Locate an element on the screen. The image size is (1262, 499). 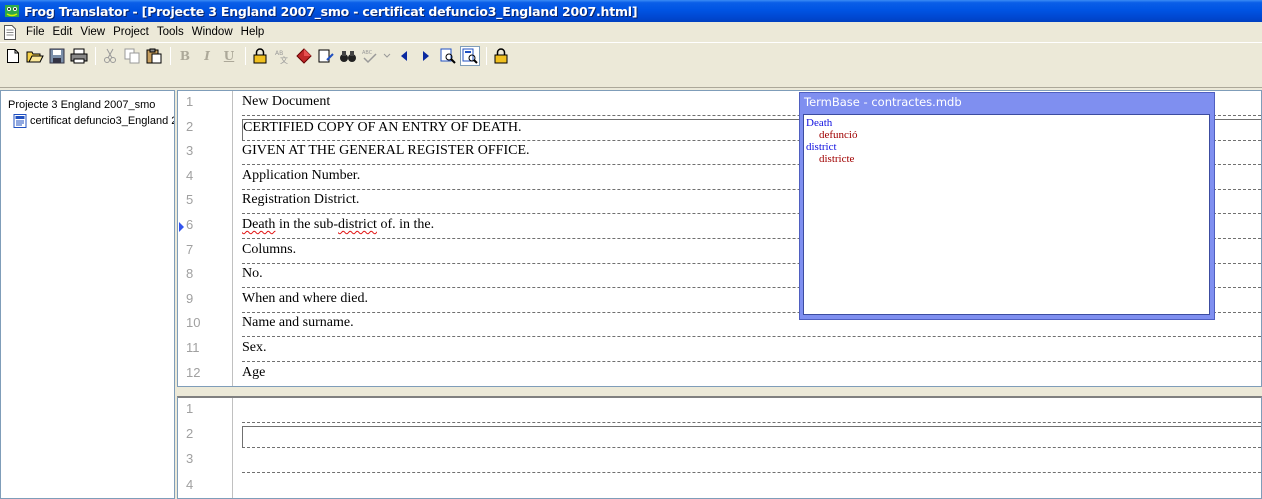
menu-file: File is located at coordinates (35, 32).